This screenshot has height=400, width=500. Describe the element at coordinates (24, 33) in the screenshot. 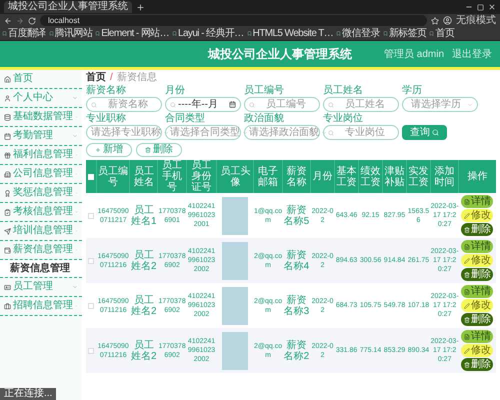

I see `bookmark-item: 百度翻译` at that location.